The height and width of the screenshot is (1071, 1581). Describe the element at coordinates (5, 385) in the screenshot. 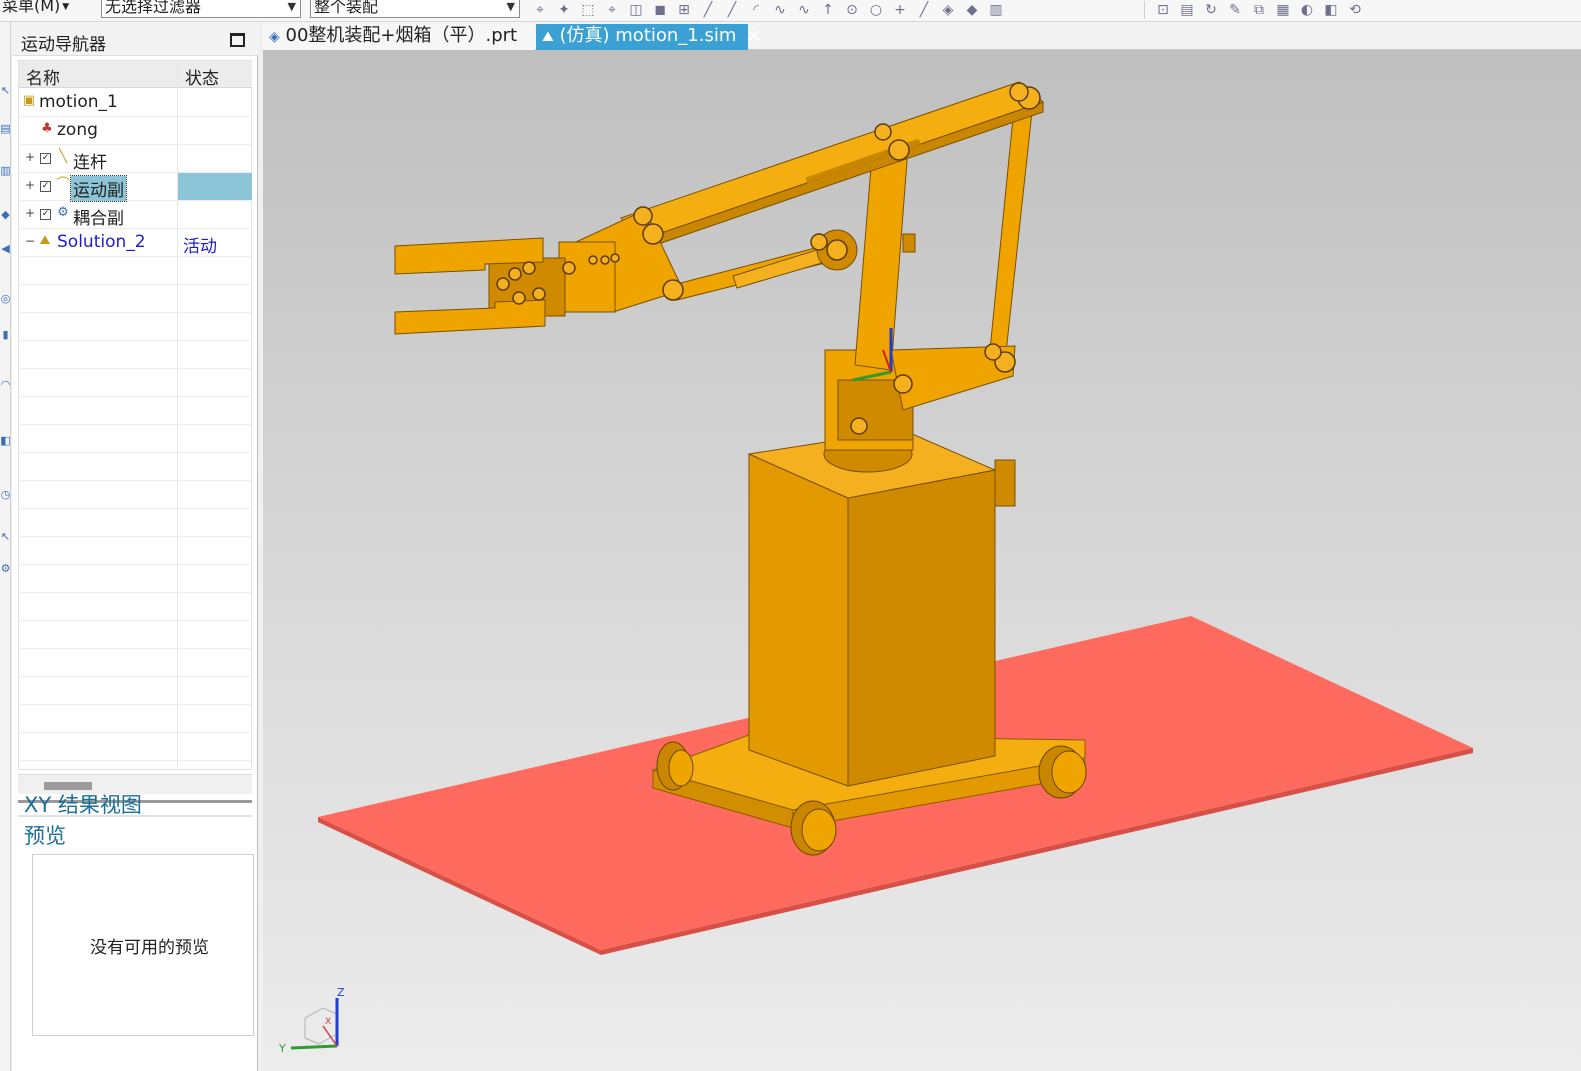

I see `web-tab-icon: ◠` at that location.